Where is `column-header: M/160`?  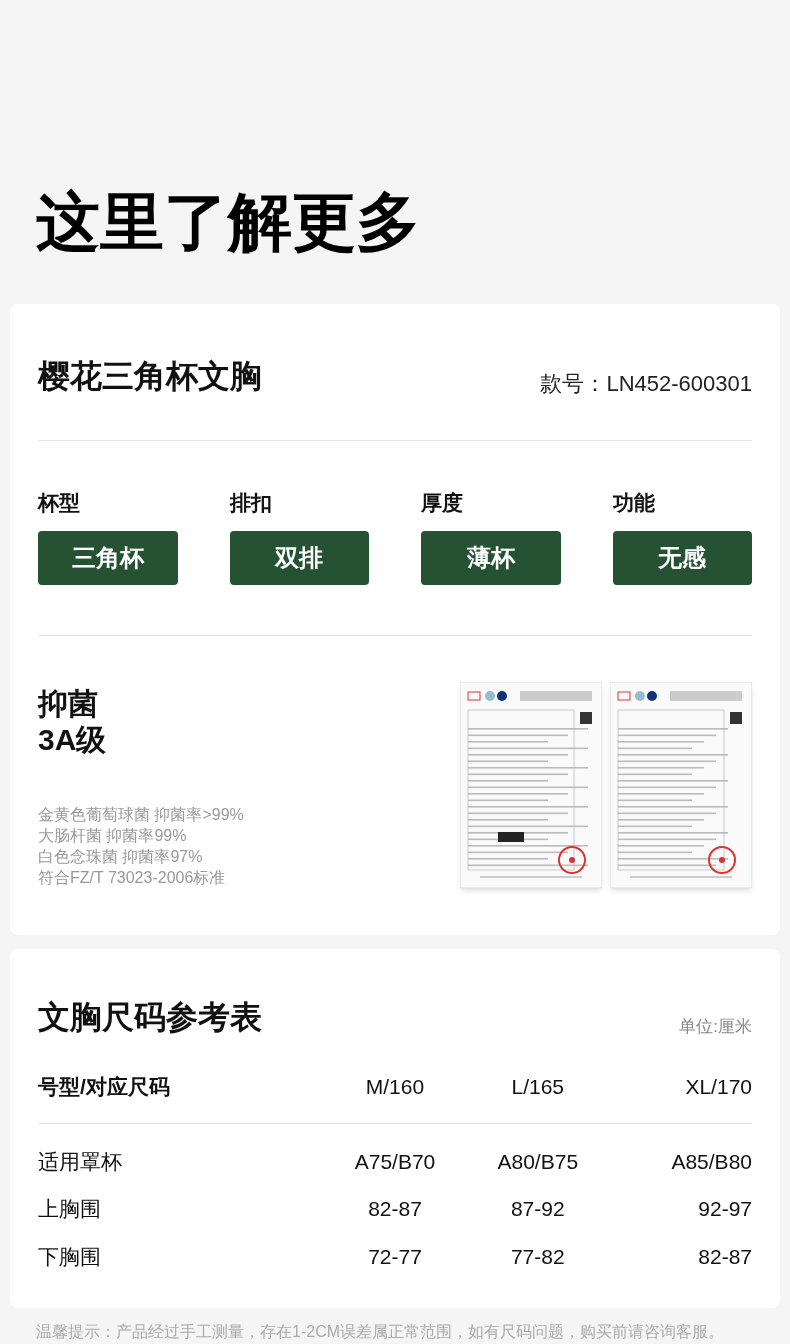 column-header: M/160 is located at coordinates (395, 1087).